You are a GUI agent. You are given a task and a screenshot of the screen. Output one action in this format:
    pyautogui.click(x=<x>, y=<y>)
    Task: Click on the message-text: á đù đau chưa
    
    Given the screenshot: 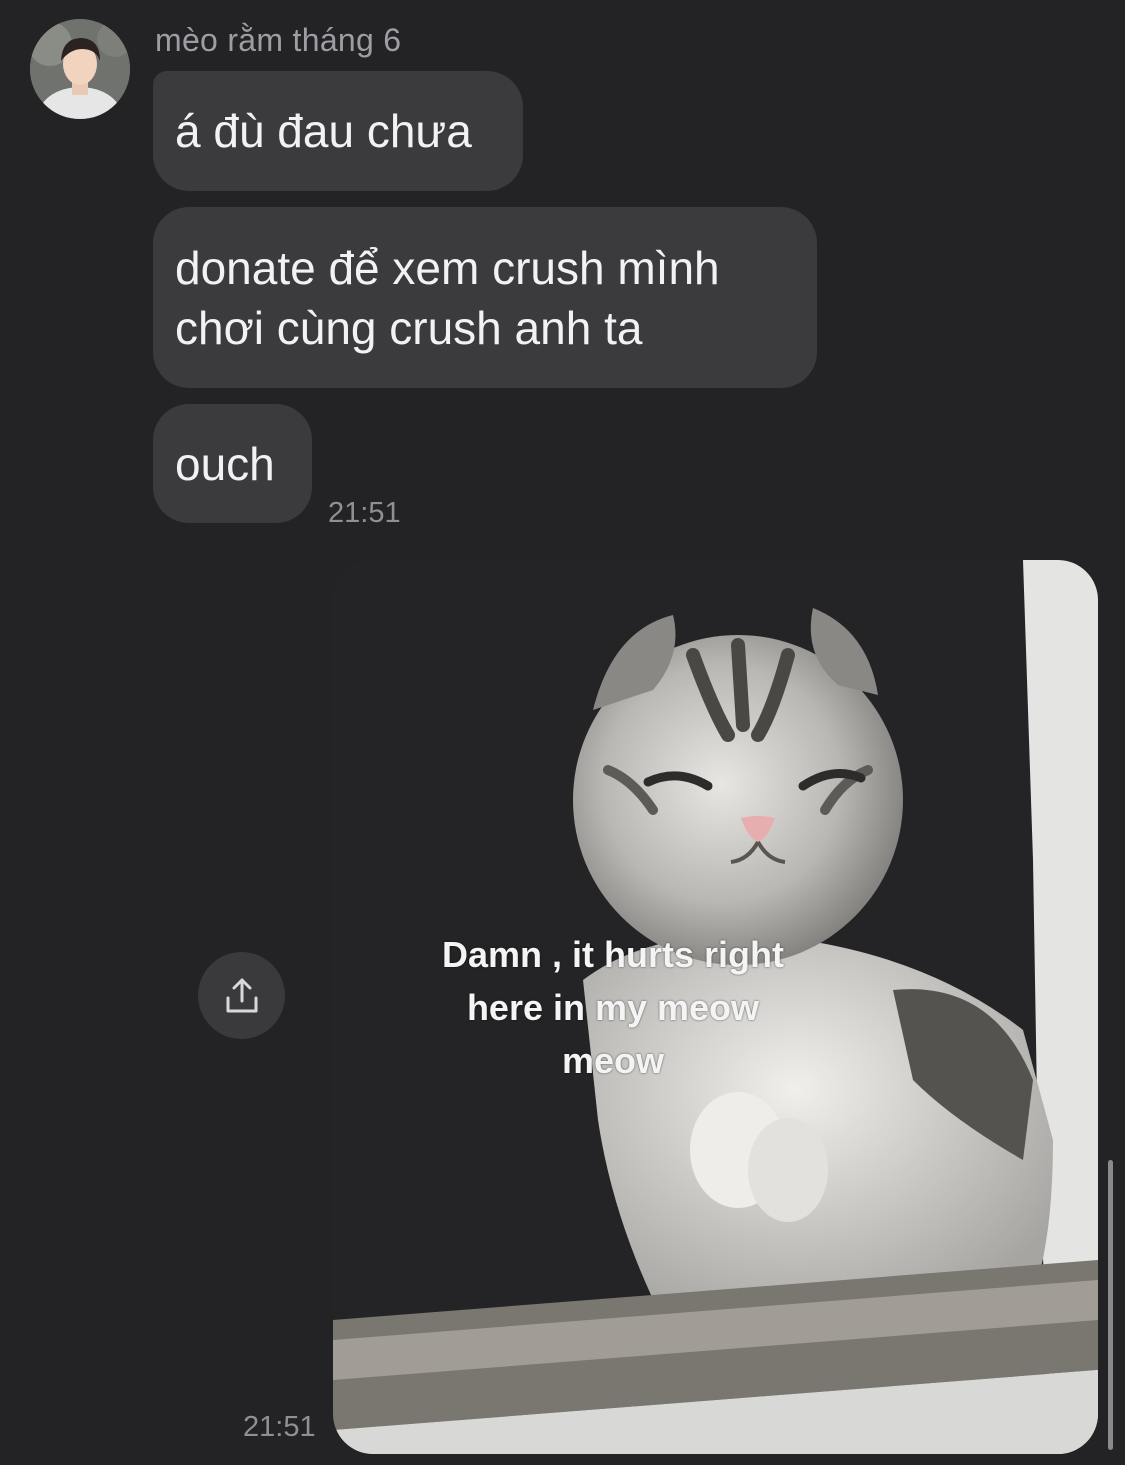 What is the action you would take?
    pyautogui.click(x=323, y=131)
    